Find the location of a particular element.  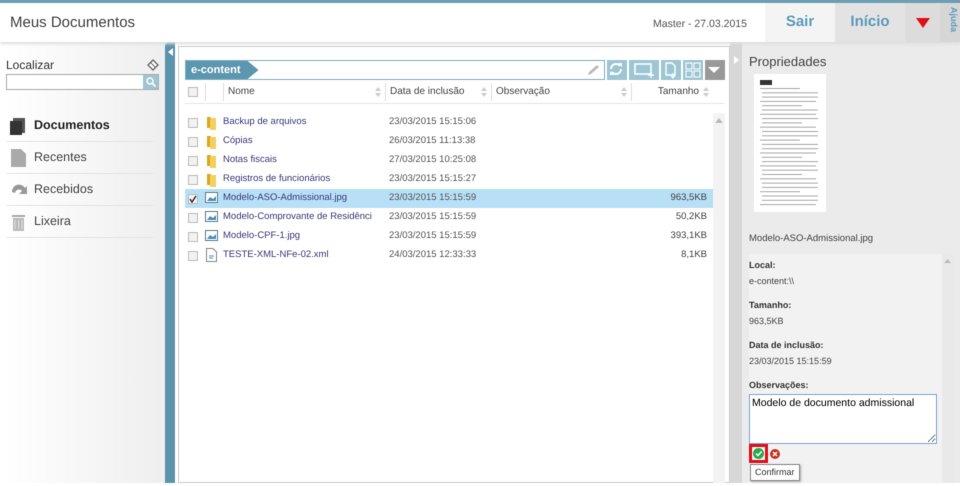

file-size: 963,5KB is located at coordinates (689, 198).